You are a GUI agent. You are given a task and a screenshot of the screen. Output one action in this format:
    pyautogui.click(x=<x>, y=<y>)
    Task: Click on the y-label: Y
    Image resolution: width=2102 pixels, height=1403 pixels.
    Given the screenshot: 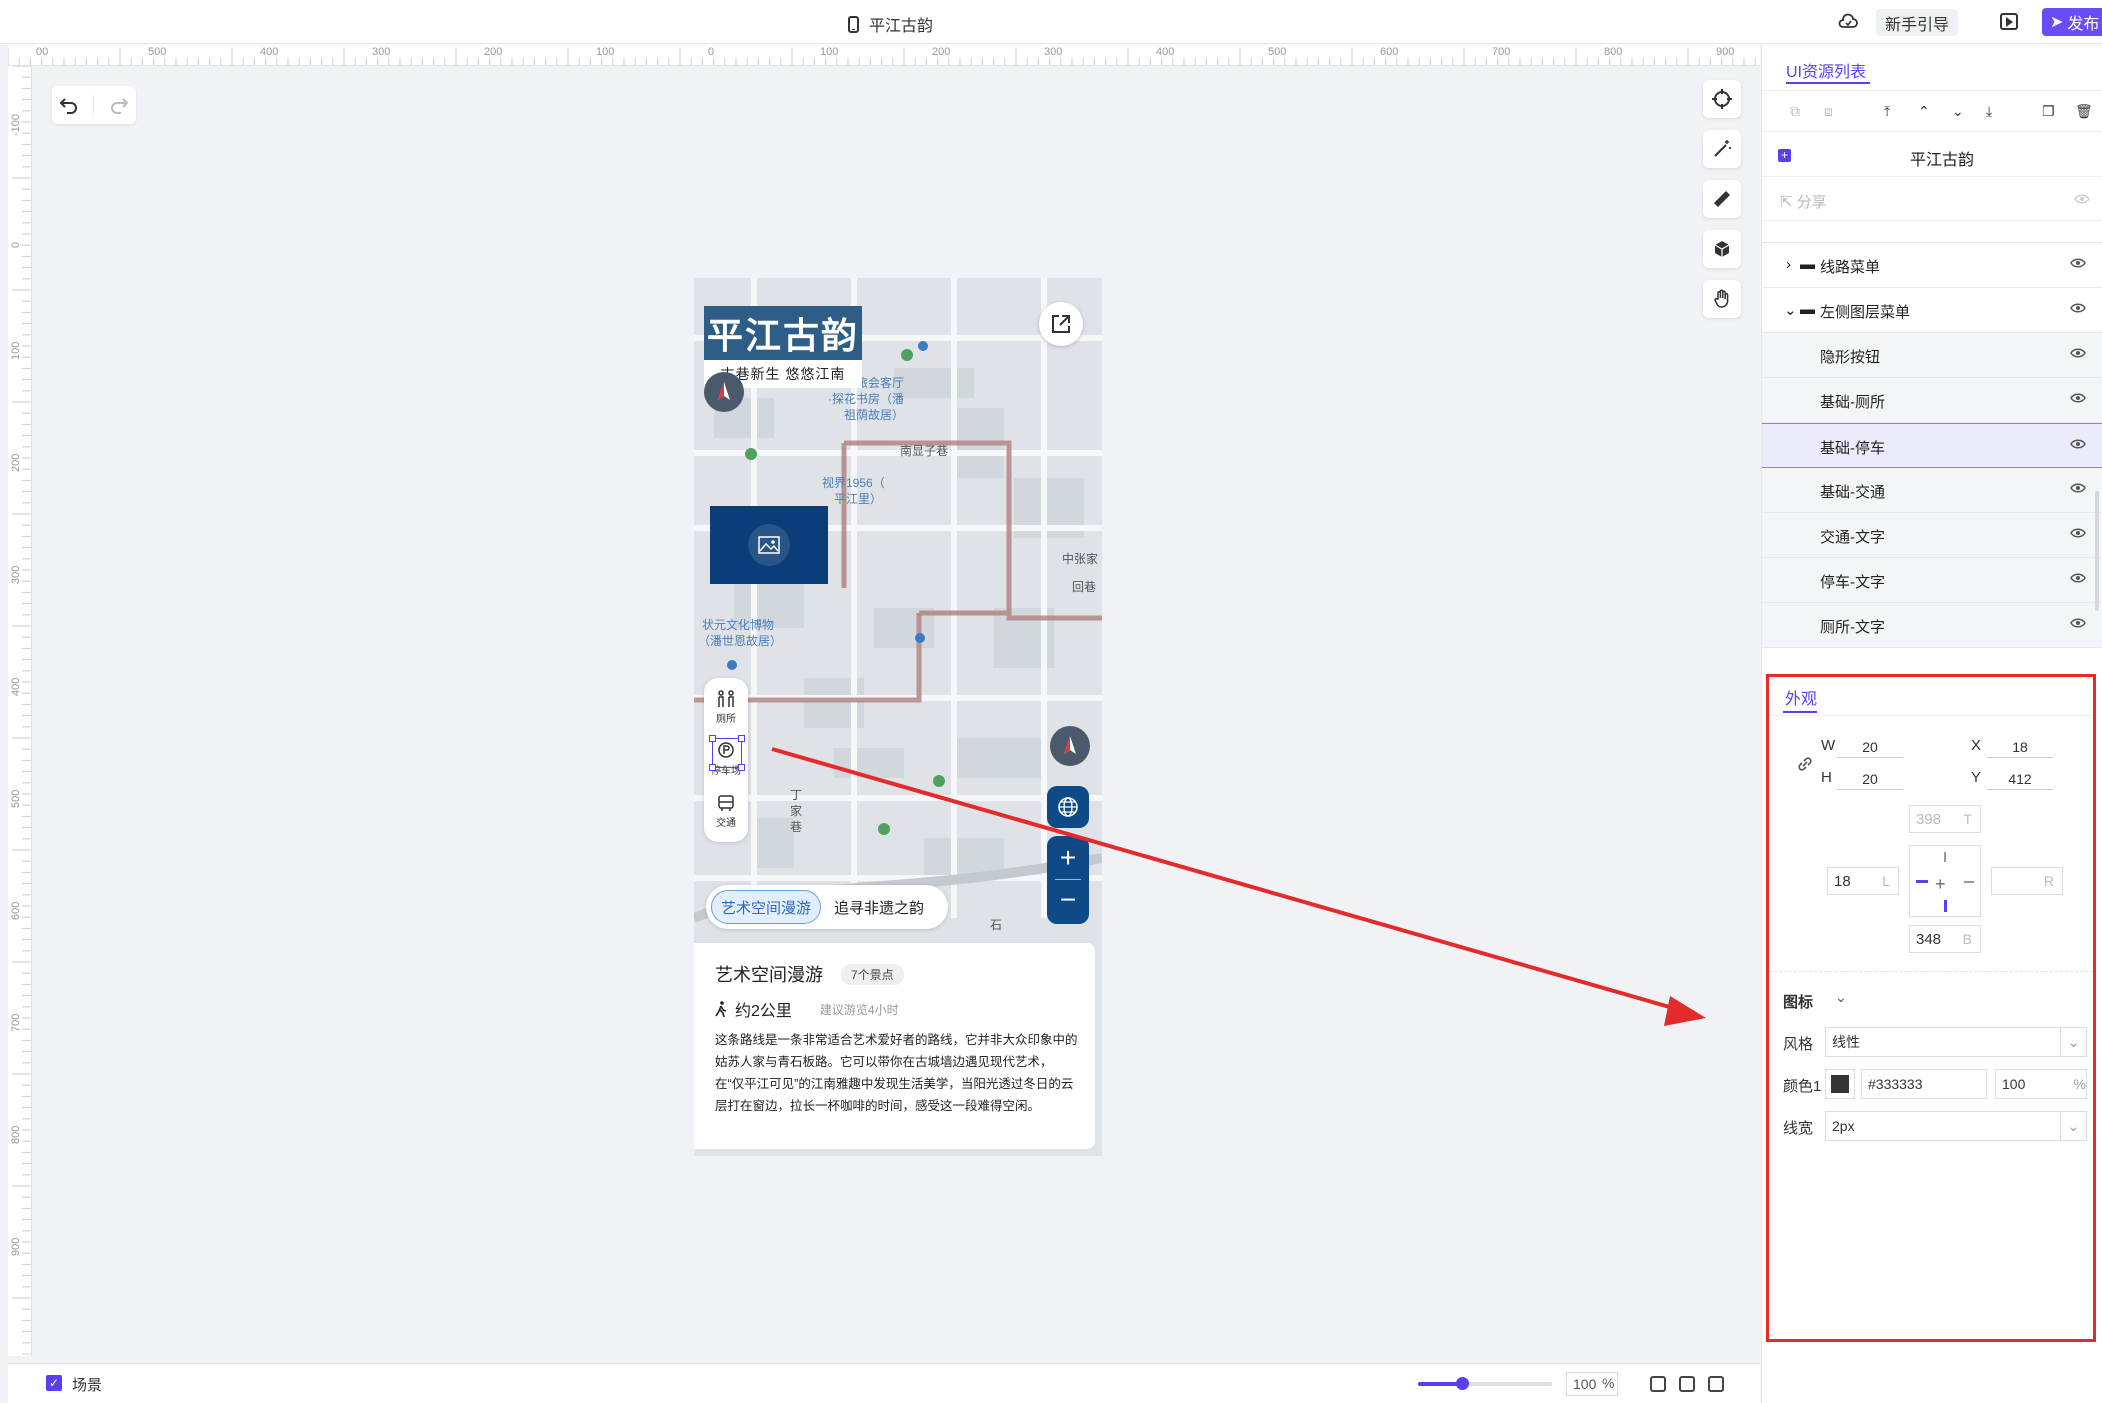 What is the action you would take?
    pyautogui.click(x=1976, y=777)
    